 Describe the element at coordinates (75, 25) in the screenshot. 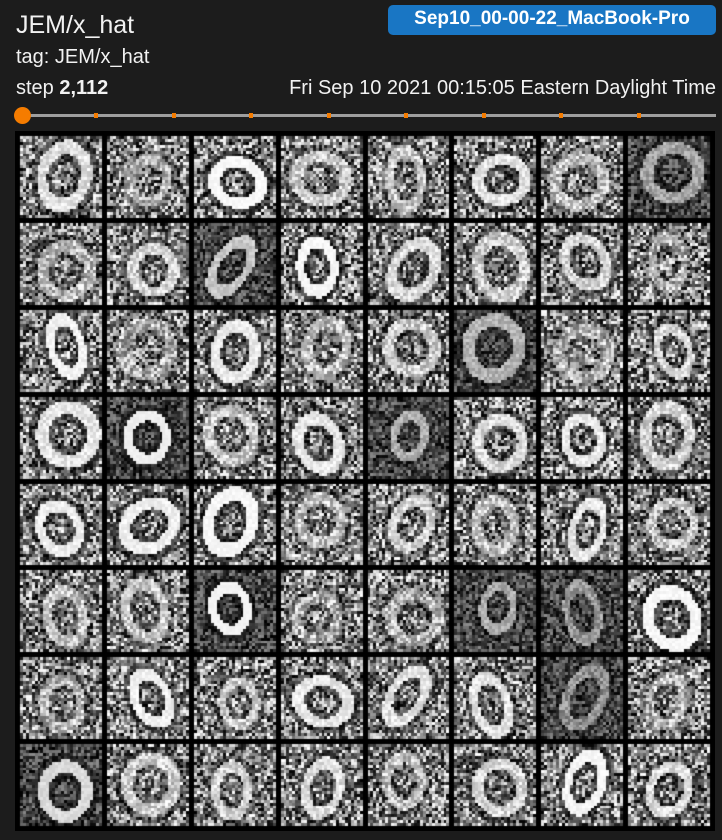

I see `card-title: JEM/x_hat` at that location.